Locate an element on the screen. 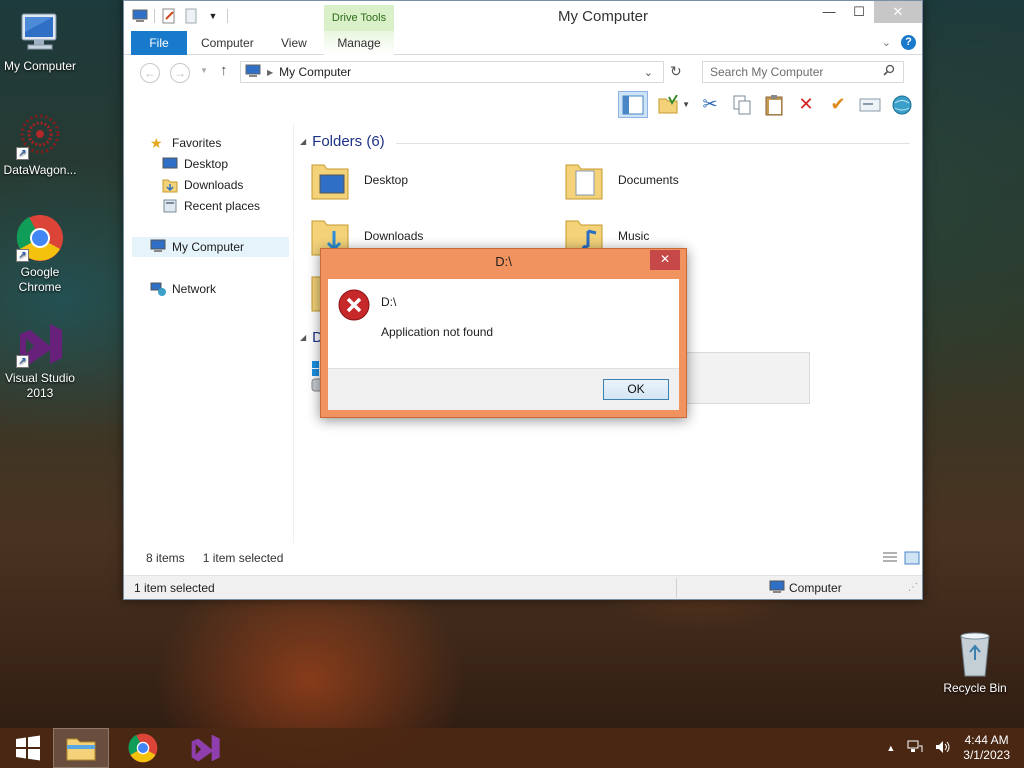 The width and height of the screenshot is (1024, 768). help-icon: ? is located at coordinates (908, 42).